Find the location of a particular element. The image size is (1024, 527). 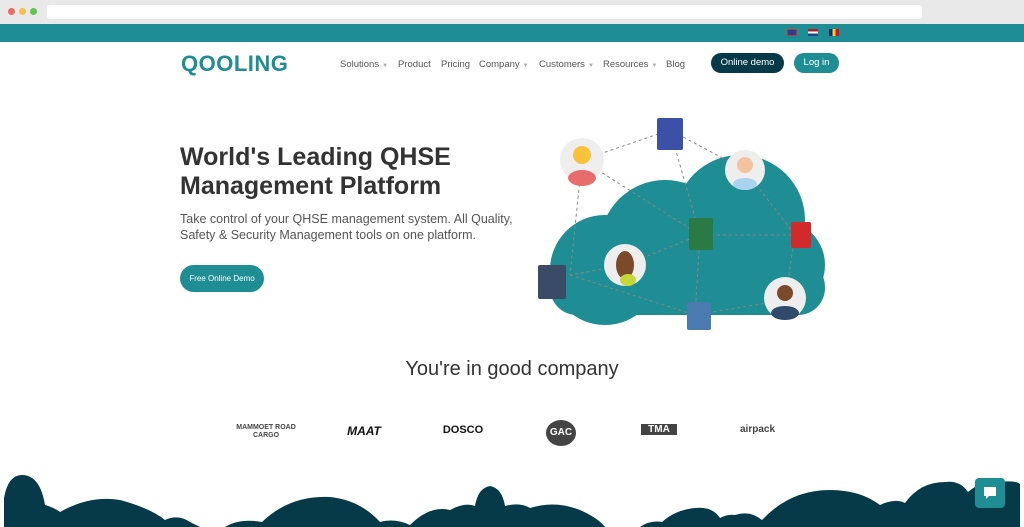

nav-product: Product is located at coordinates (414, 64).